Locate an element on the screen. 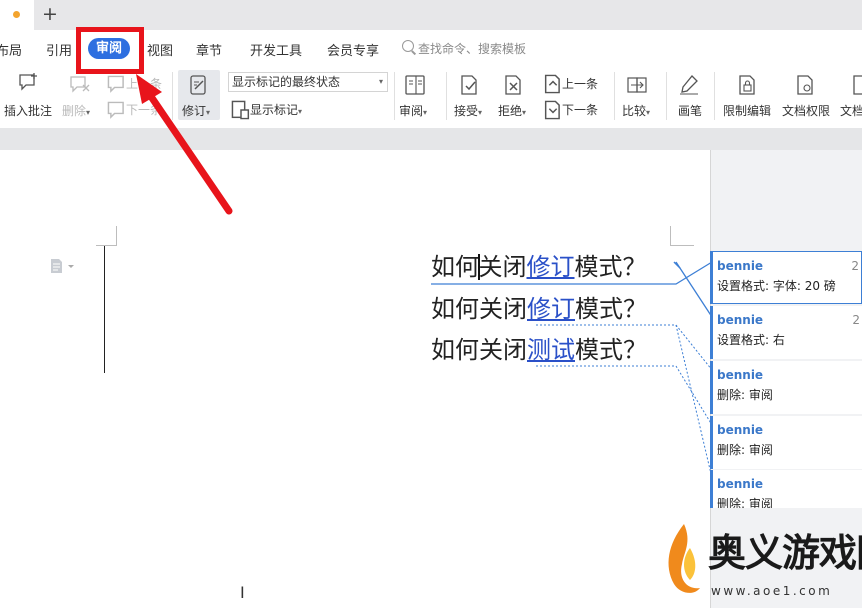 The height and width of the screenshot is (608, 862). flame-logo-icon is located at coordinates (684, 558).